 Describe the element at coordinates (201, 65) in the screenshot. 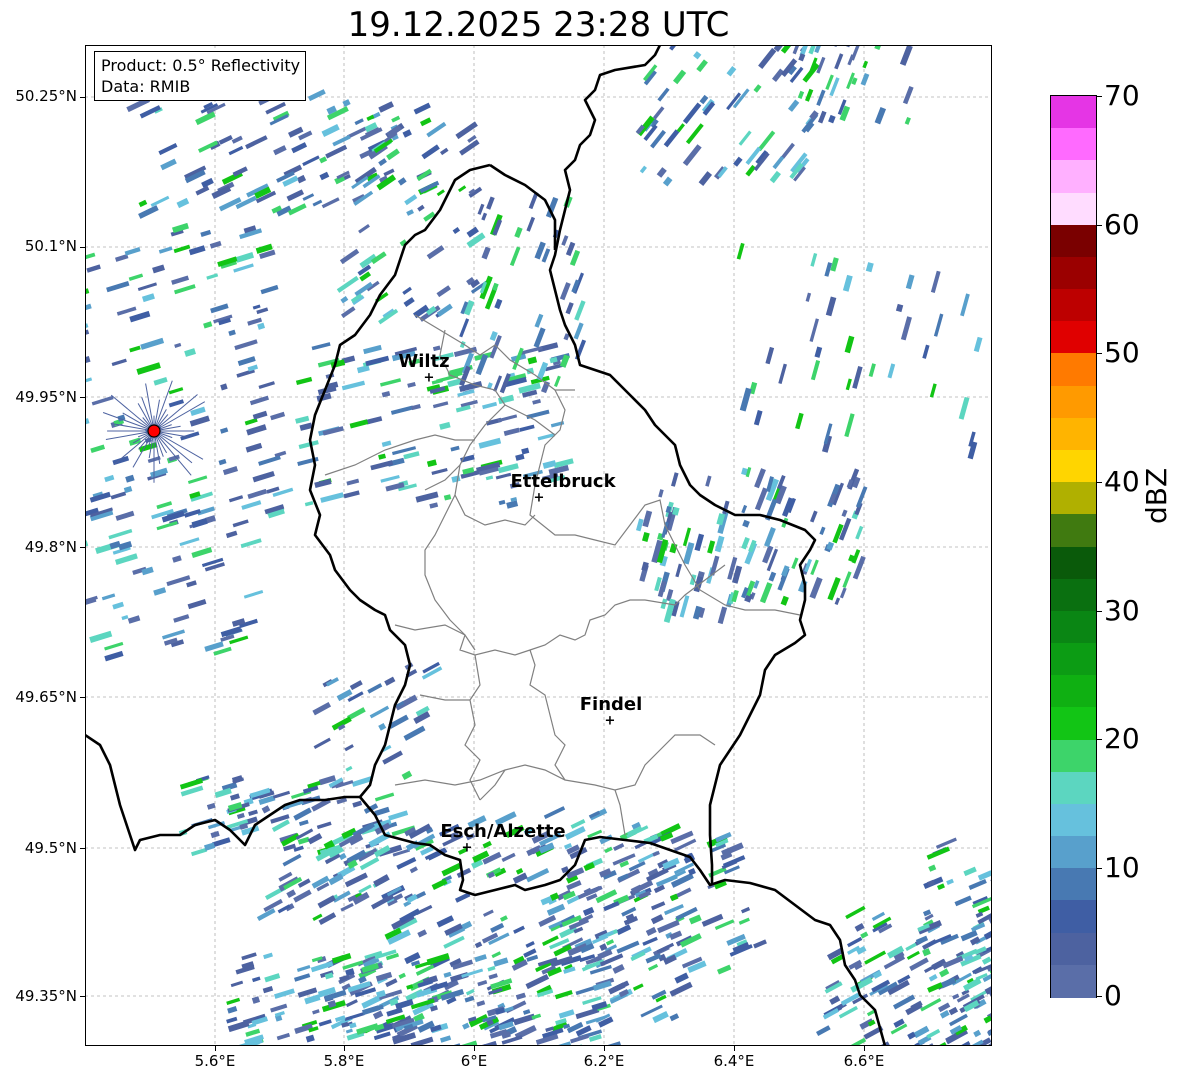

I see `product-label: Product: 0.5° Reflectivity` at that location.